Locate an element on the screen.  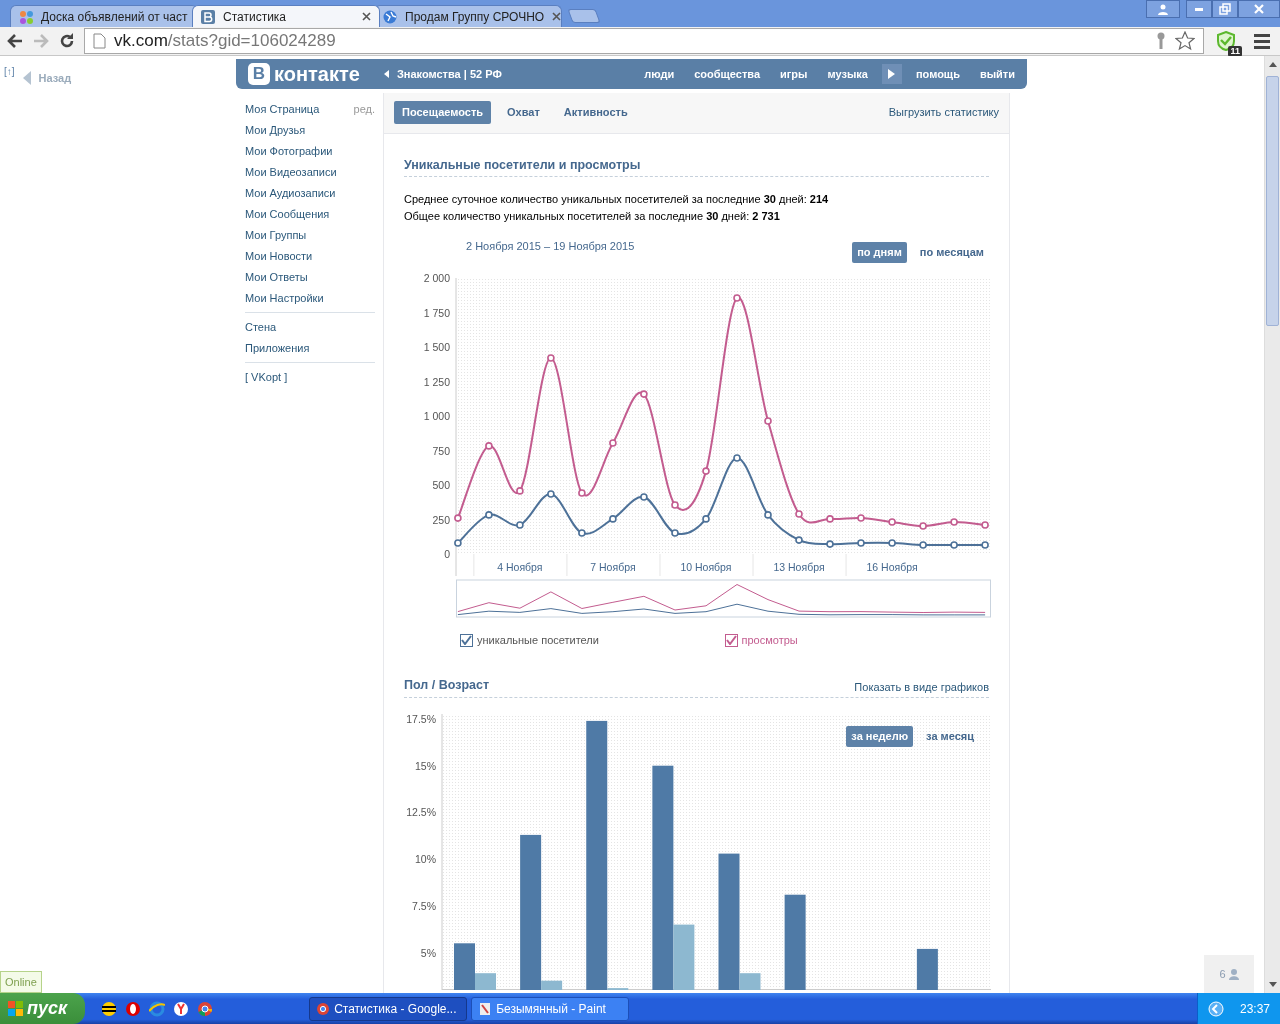
period-toggle: за неделю is located at coordinates (880, 736).